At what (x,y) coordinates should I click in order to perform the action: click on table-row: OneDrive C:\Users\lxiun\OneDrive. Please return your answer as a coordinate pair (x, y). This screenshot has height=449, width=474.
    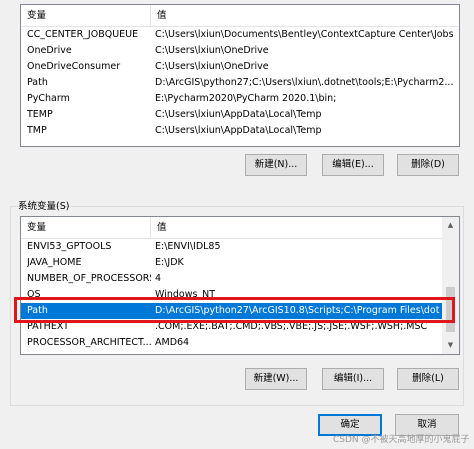
    Looking at the image, I should click on (240, 51).